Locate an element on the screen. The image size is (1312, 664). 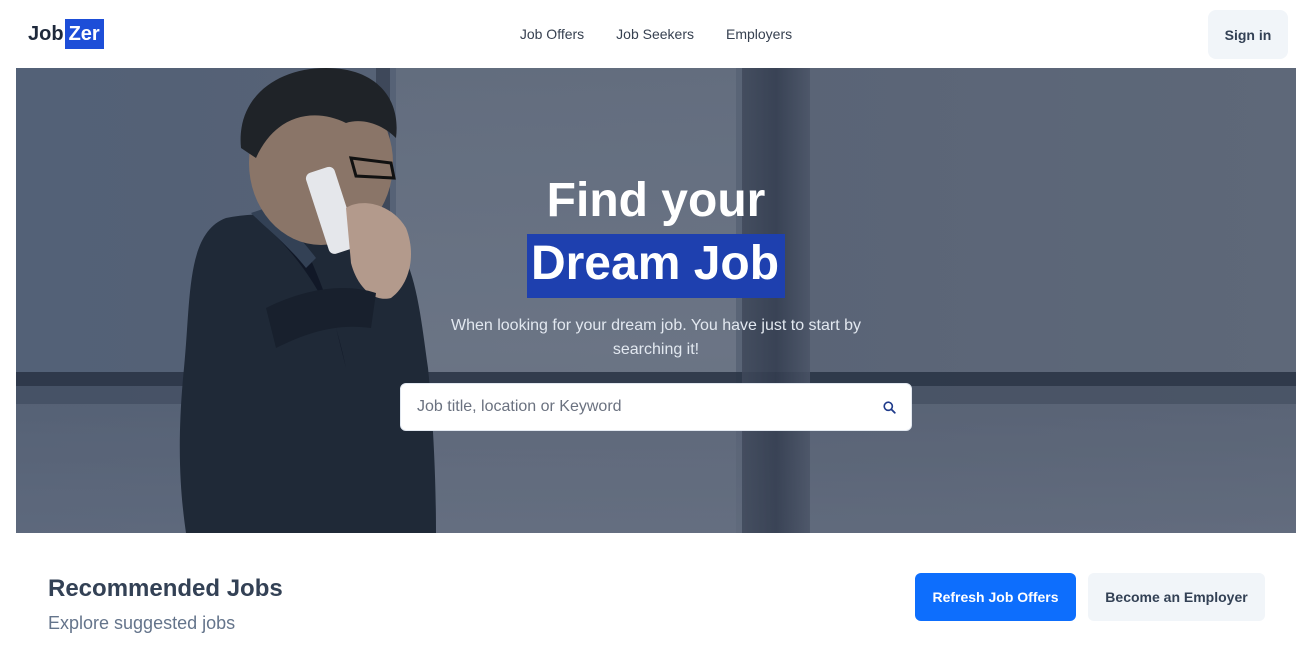
recommended-jobs-title: Recommended Jobs is located at coordinates (165, 588).